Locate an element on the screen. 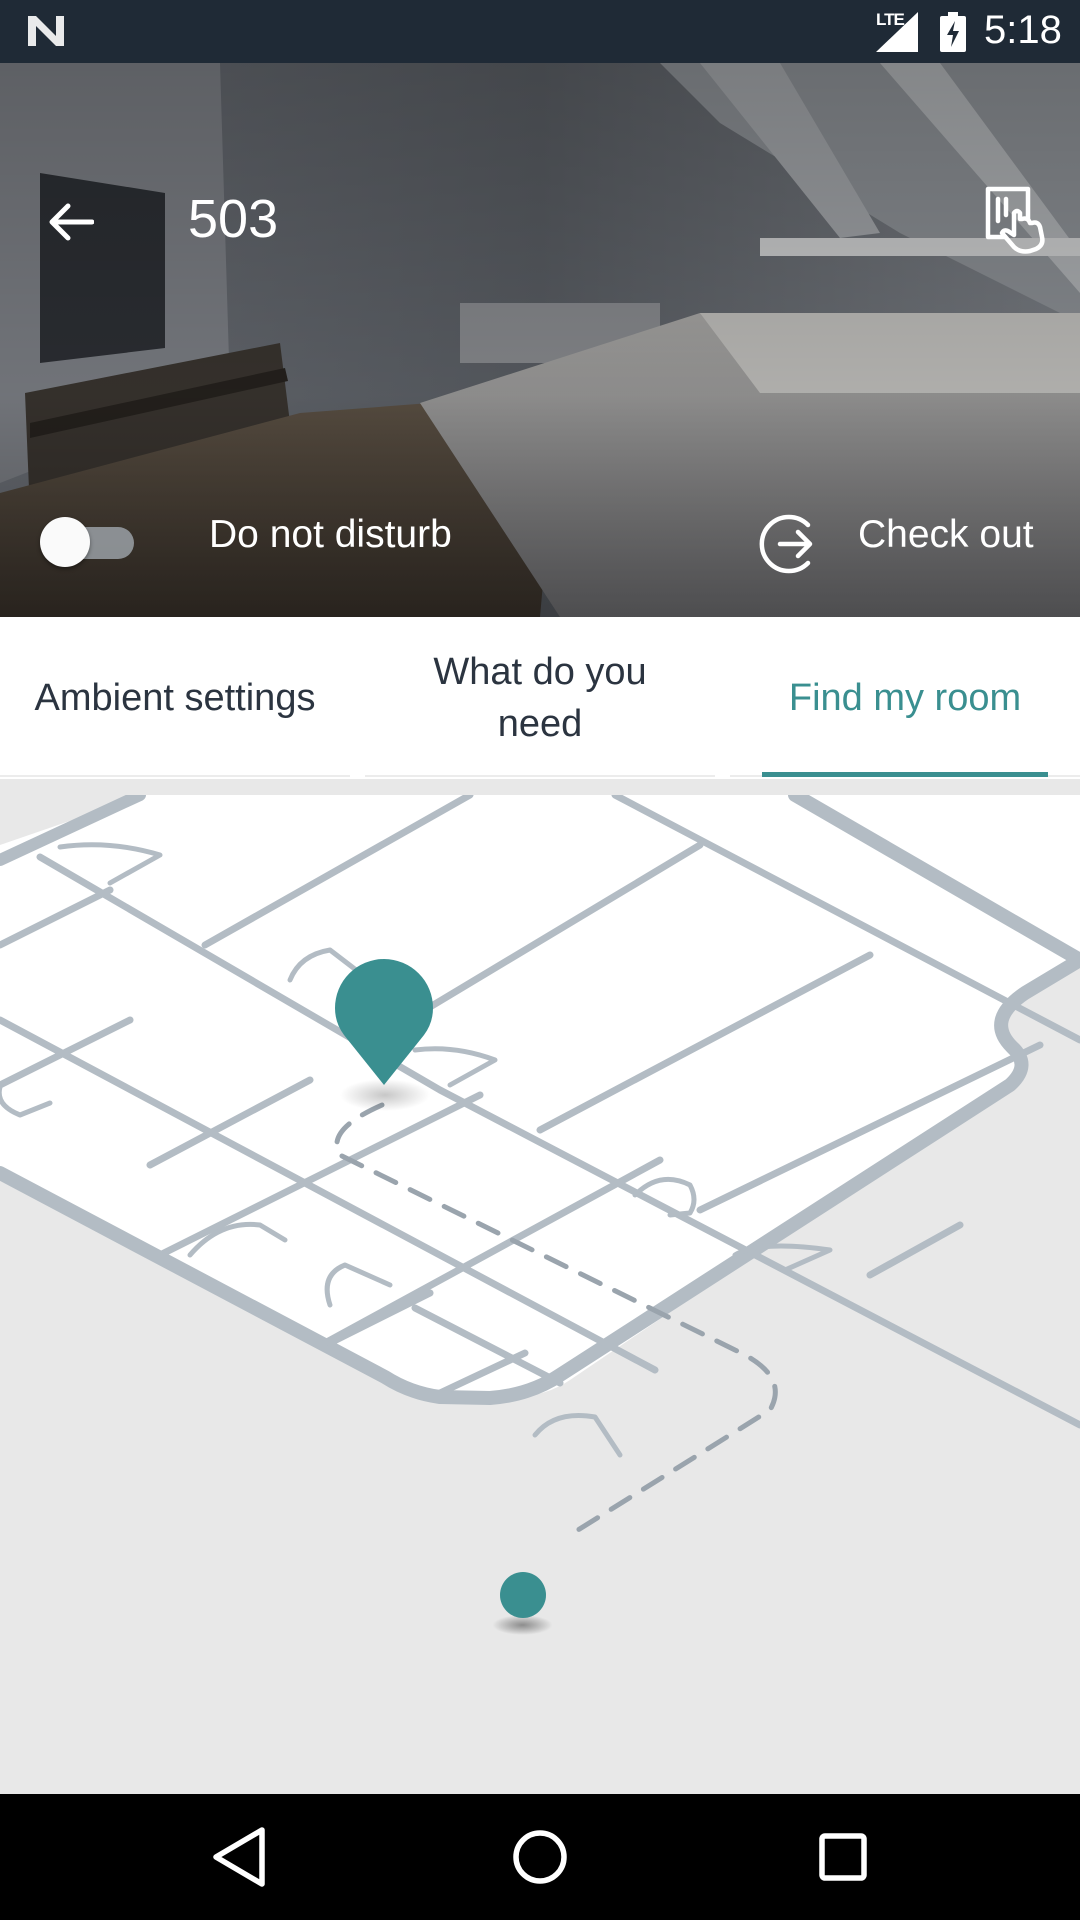 The height and width of the screenshot is (1920, 1080). do-not-disturb-label: Do not disturb is located at coordinates (330, 534).